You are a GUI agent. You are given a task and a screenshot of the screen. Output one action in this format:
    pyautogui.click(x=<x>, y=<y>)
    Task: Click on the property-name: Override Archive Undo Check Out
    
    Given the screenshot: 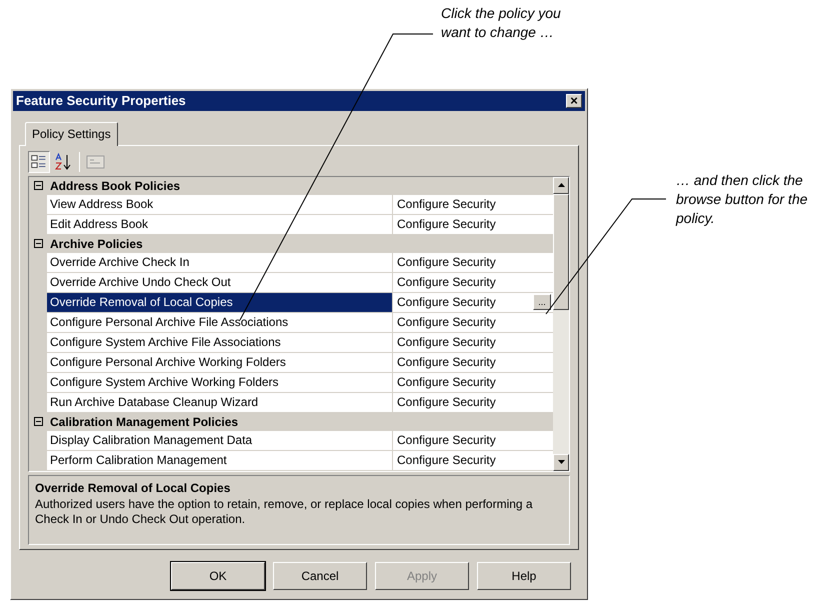 What is the action you would take?
    pyautogui.click(x=220, y=282)
    